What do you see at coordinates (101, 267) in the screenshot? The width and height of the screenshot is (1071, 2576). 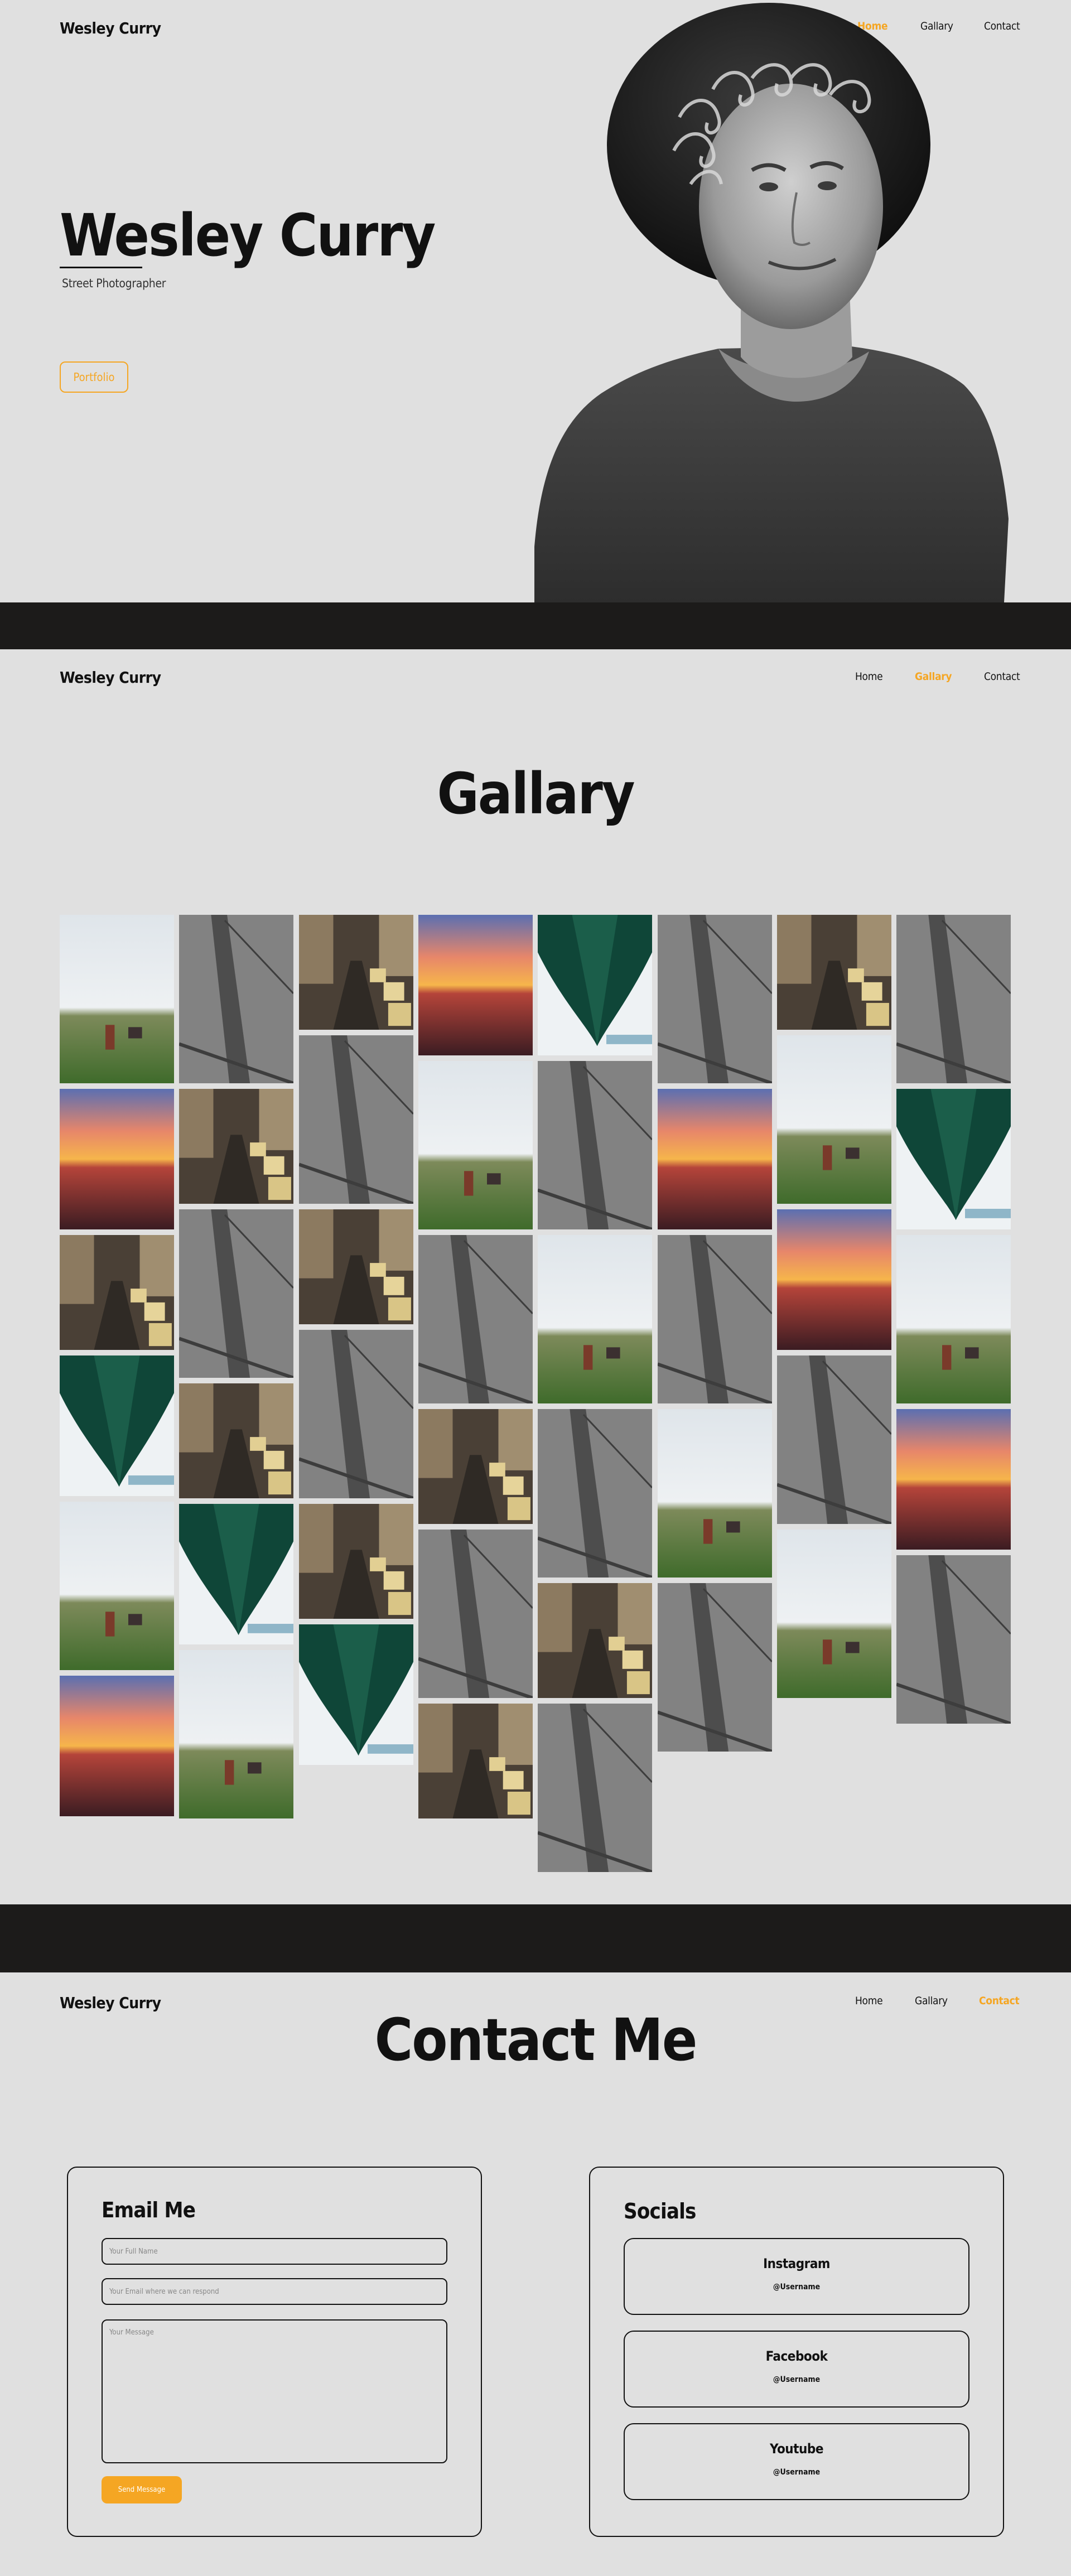 I see `title-underline` at bounding box center [101, 267].